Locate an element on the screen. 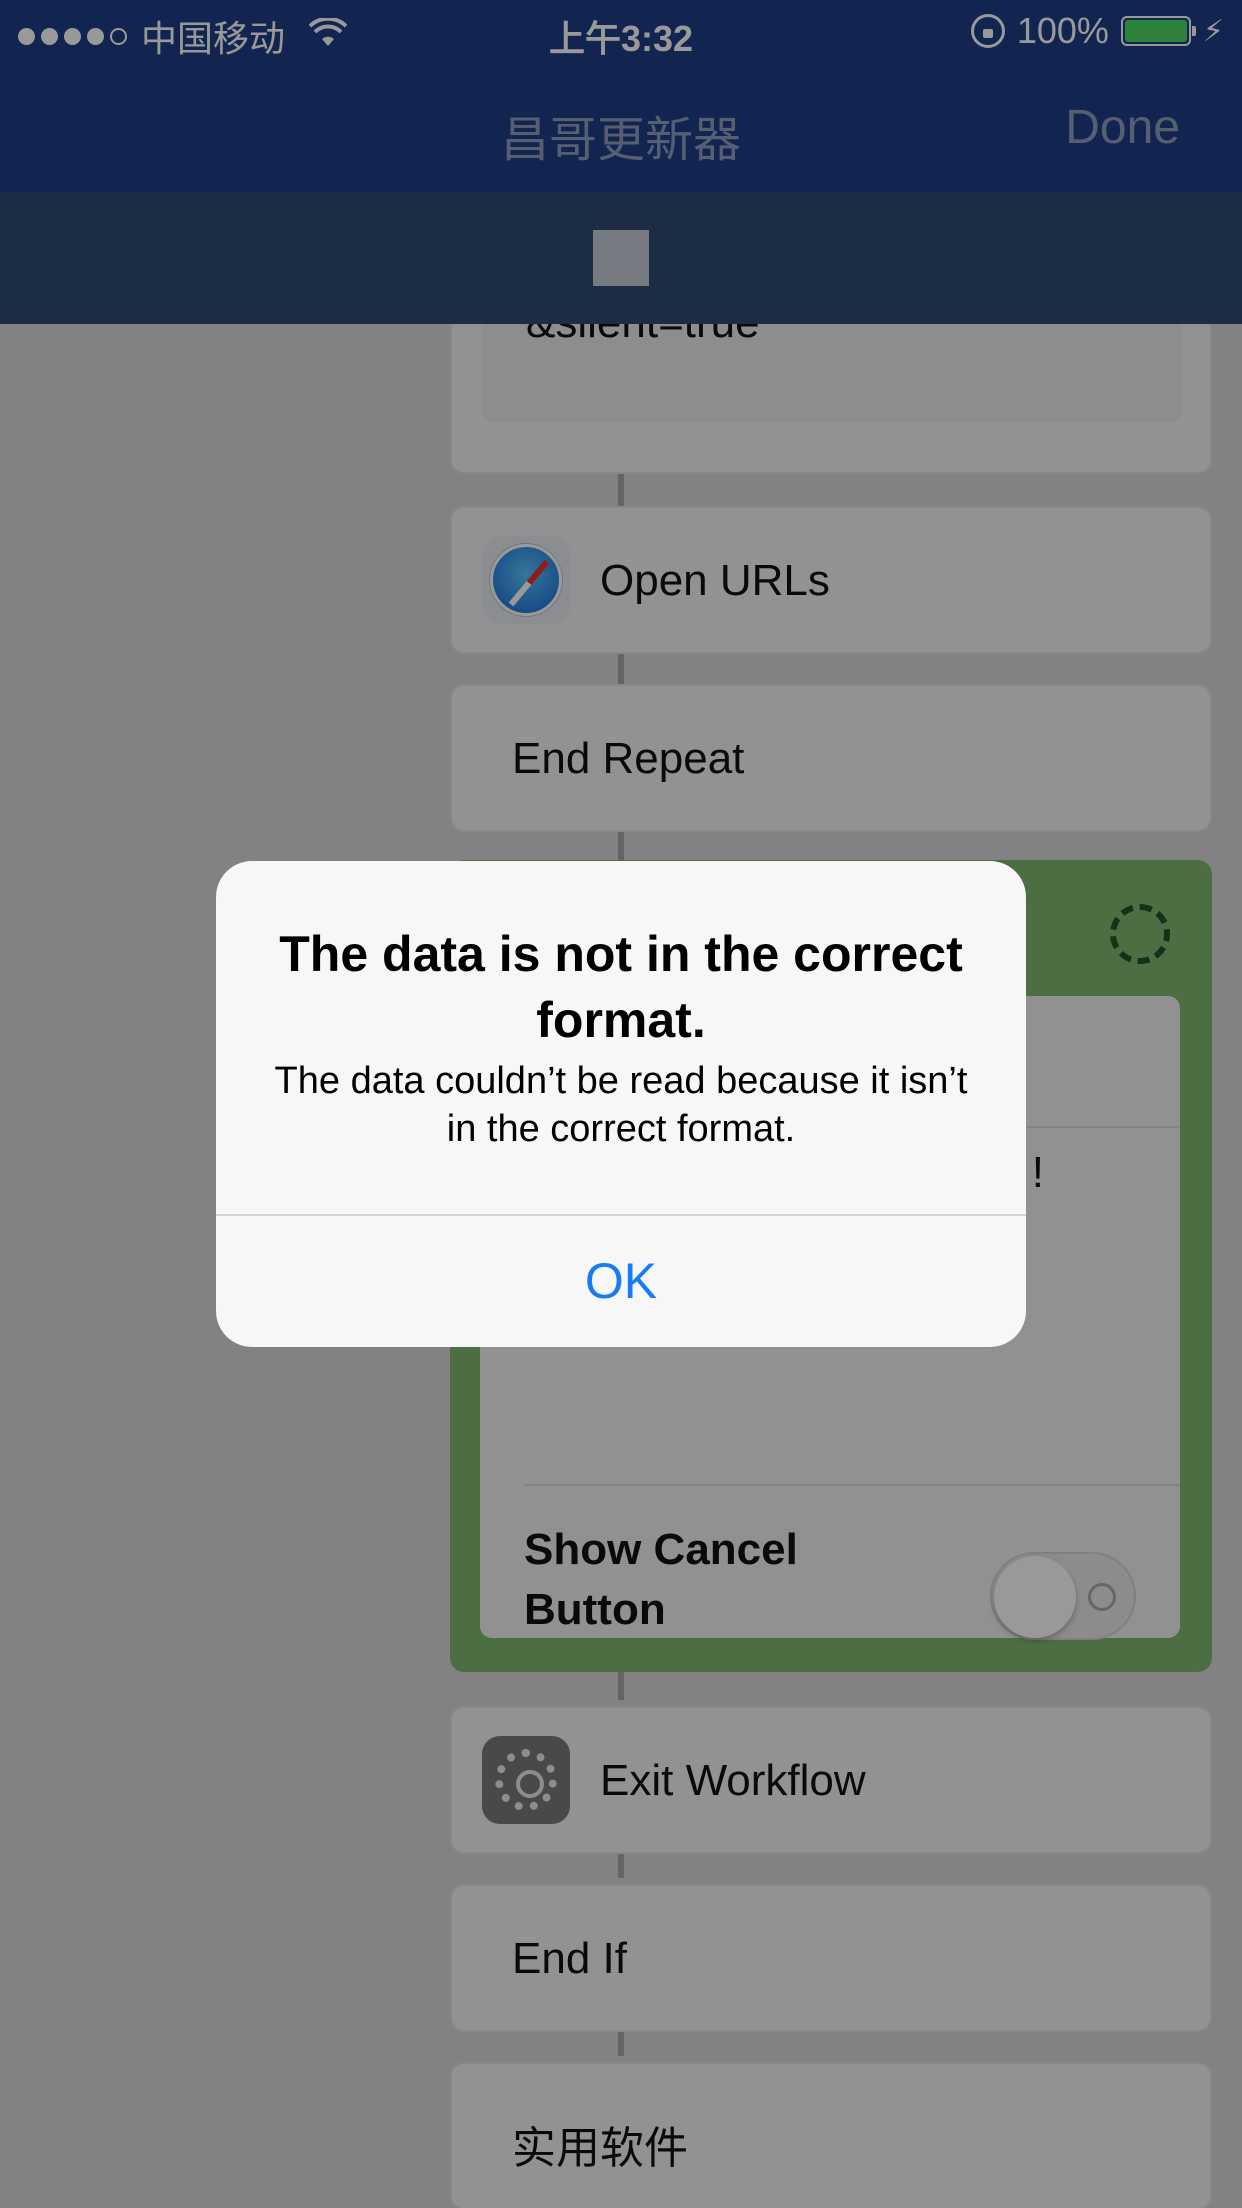 Image resolution: width=1242 pixels, height=2208 pixels. alert-title: The data is not in the correct format. is located at coordinates (621, 987).